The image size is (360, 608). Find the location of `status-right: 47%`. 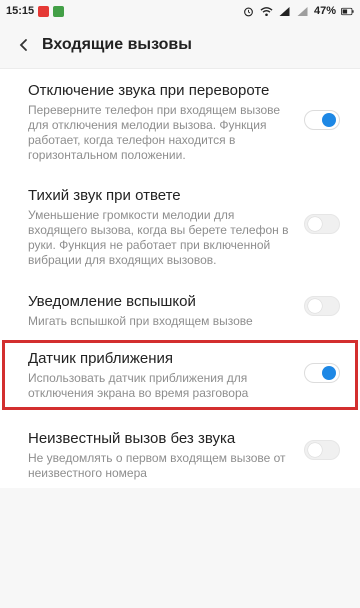

status-right: 47% is located at coordinates (298, 11).